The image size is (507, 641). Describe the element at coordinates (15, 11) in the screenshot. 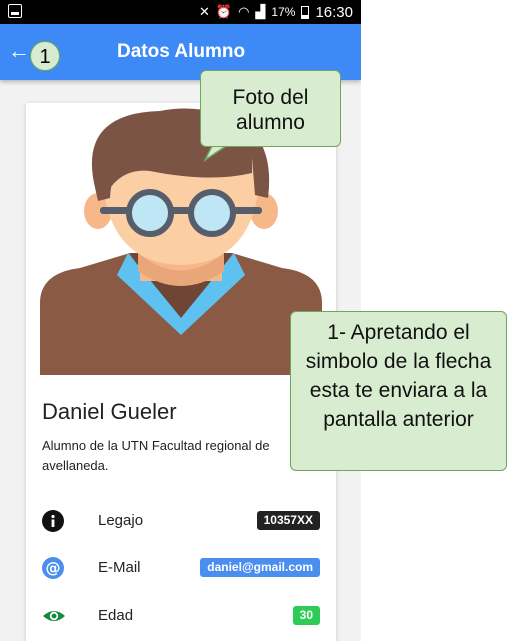

I see `gallery-notification-icon` at that location.